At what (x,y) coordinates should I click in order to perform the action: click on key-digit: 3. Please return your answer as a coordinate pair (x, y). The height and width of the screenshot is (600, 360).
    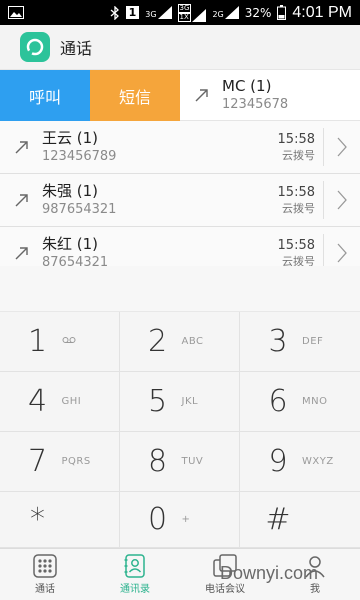
    Looking at the image, I should click on (278, 341).